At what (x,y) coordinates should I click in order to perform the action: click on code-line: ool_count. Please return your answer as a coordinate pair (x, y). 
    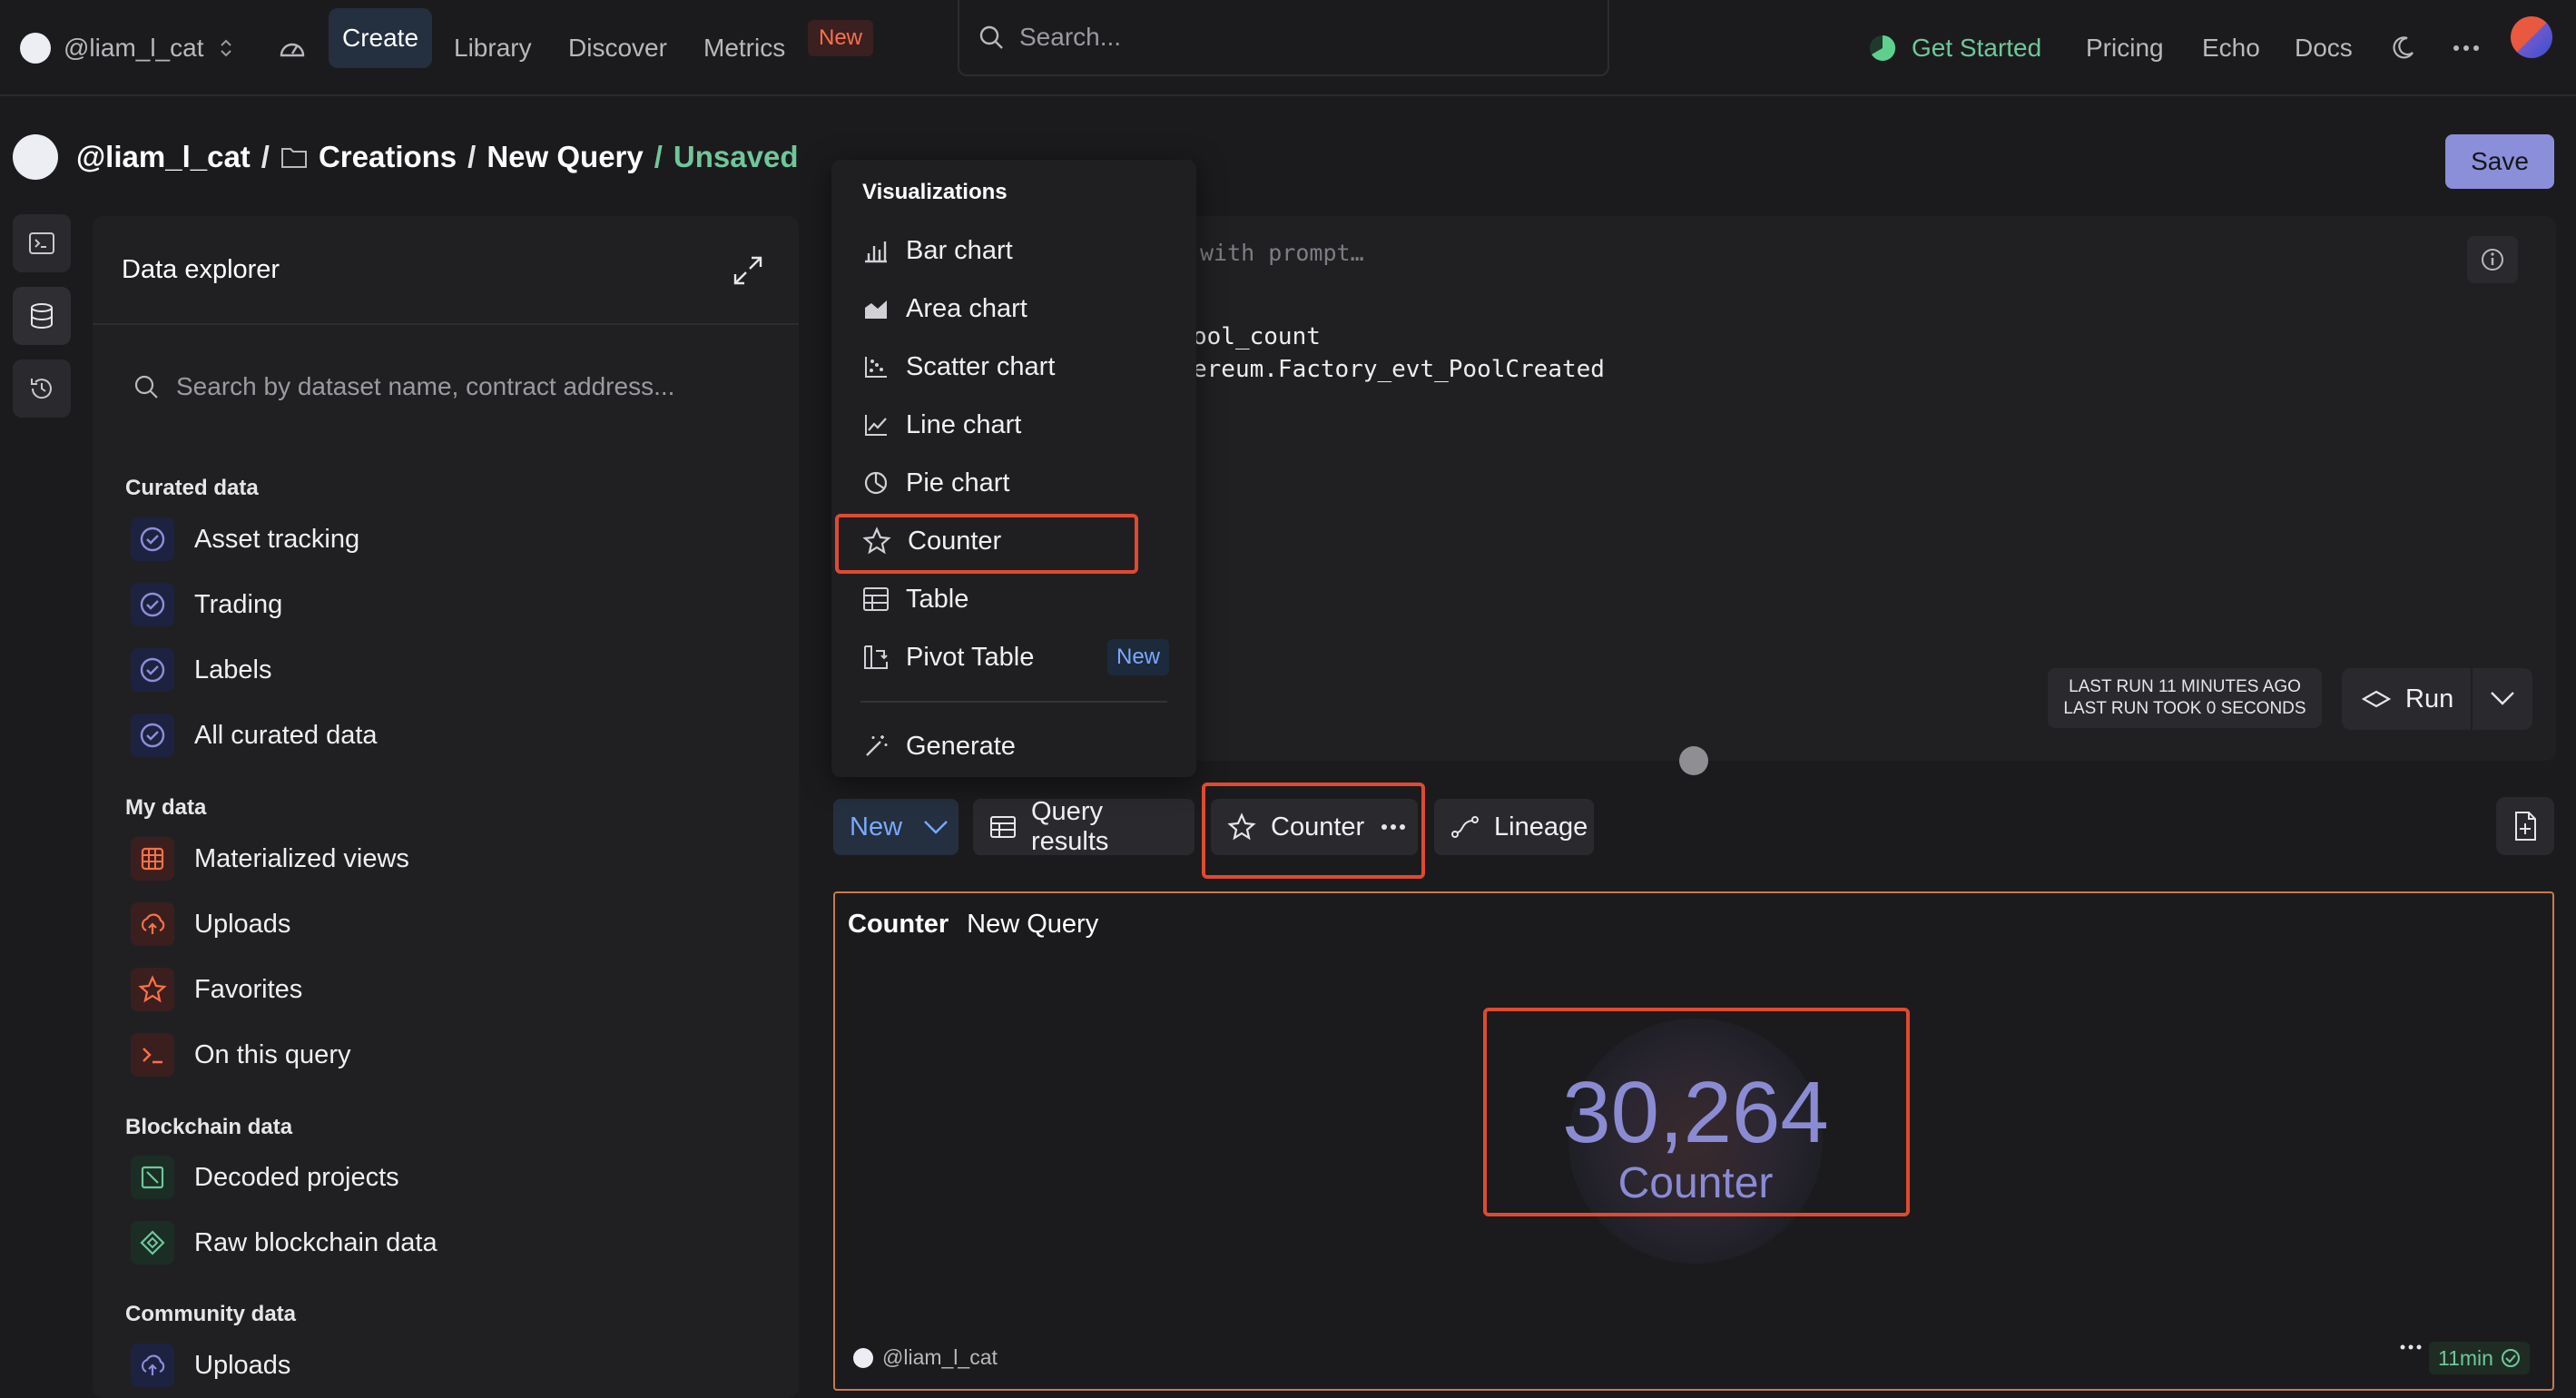
    Looking at the image, I should click on (1257, 336).